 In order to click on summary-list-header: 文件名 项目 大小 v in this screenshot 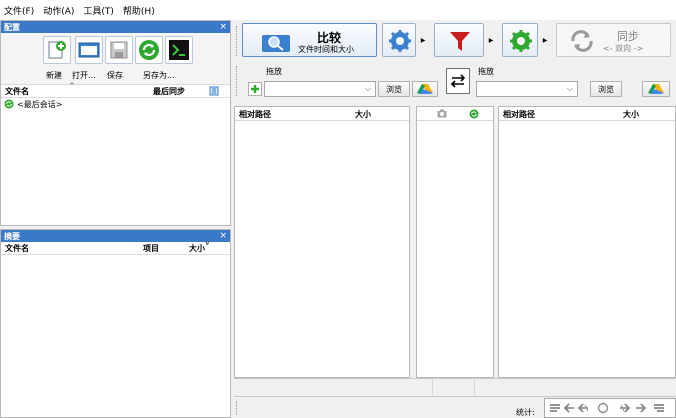, I will do `click(115, 247)`.